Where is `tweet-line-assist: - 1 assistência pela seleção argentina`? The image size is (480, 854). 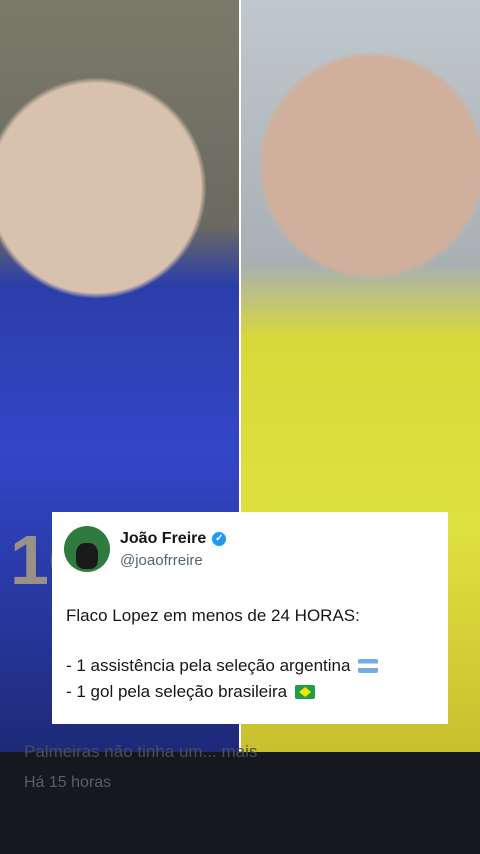
tweet-line-assist: - 1 assistência pela seleção argentina is located at coordinates (222, 666).